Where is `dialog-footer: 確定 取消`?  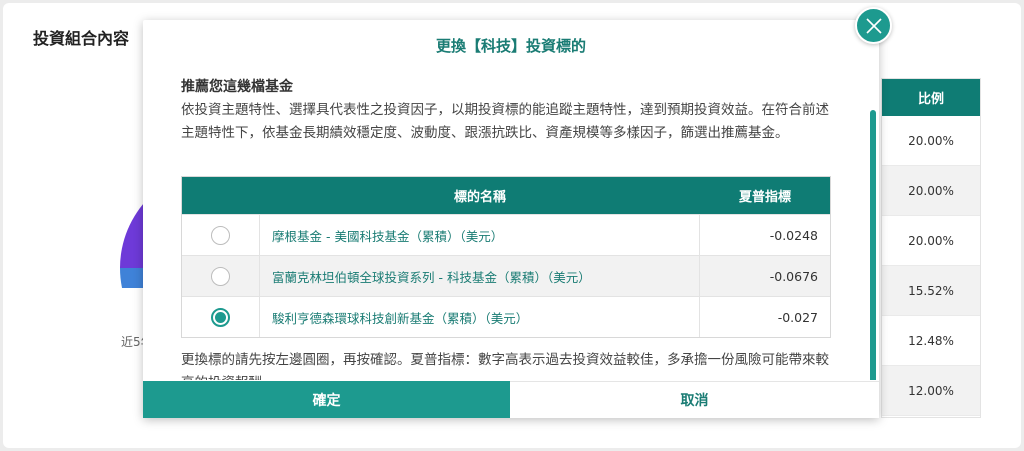 dialog-footer: 確定 取消 is located at coordinates (511, 399).